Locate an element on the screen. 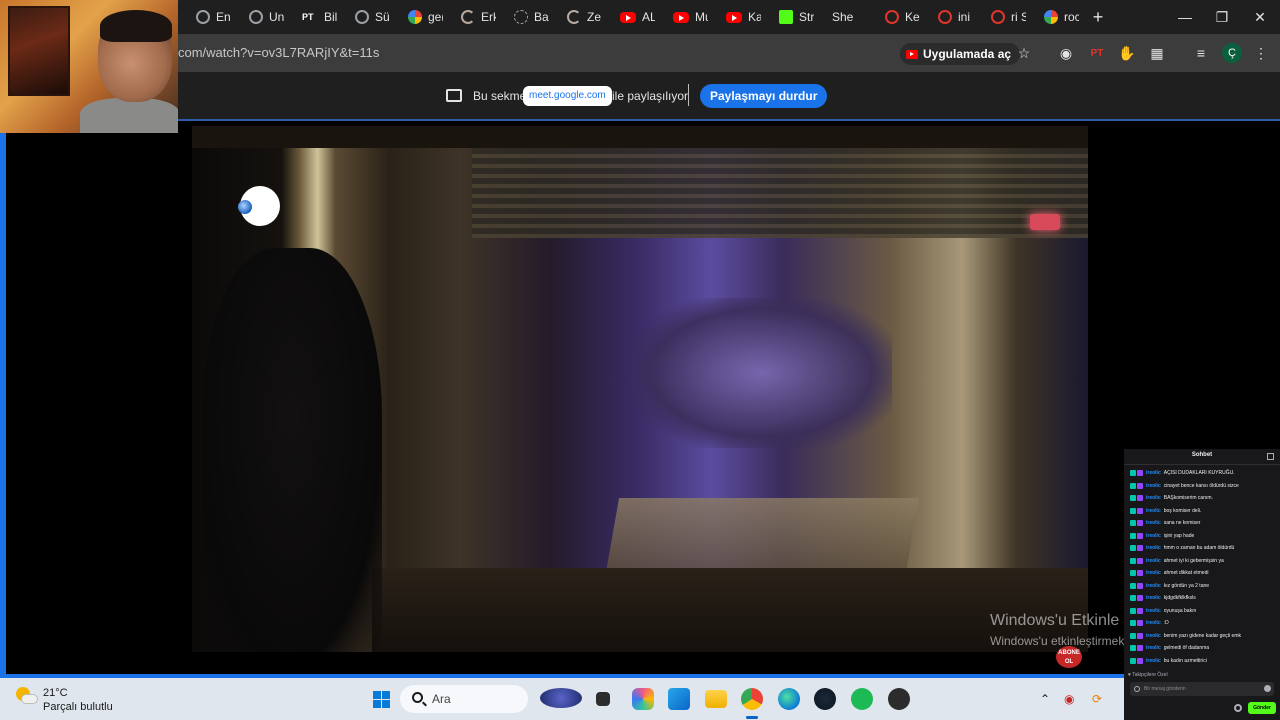  weather-condition: Parçalı bulutlu is located at coordinates (78, 707).